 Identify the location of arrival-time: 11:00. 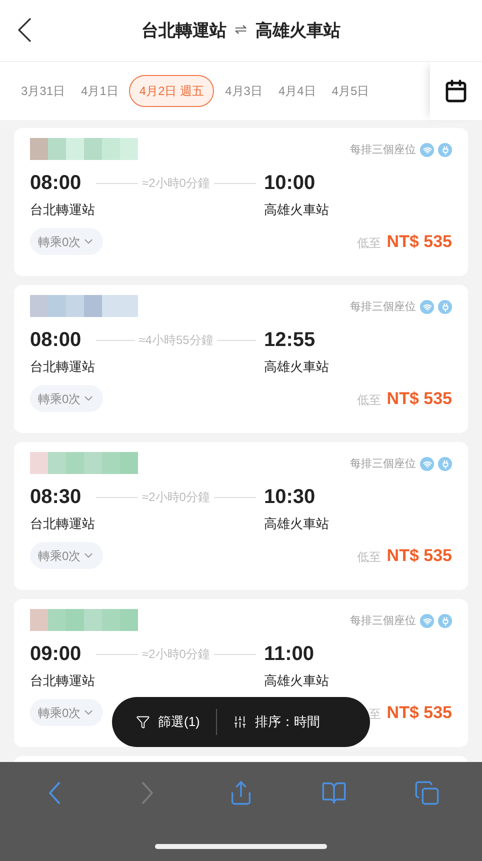
(289, 654).